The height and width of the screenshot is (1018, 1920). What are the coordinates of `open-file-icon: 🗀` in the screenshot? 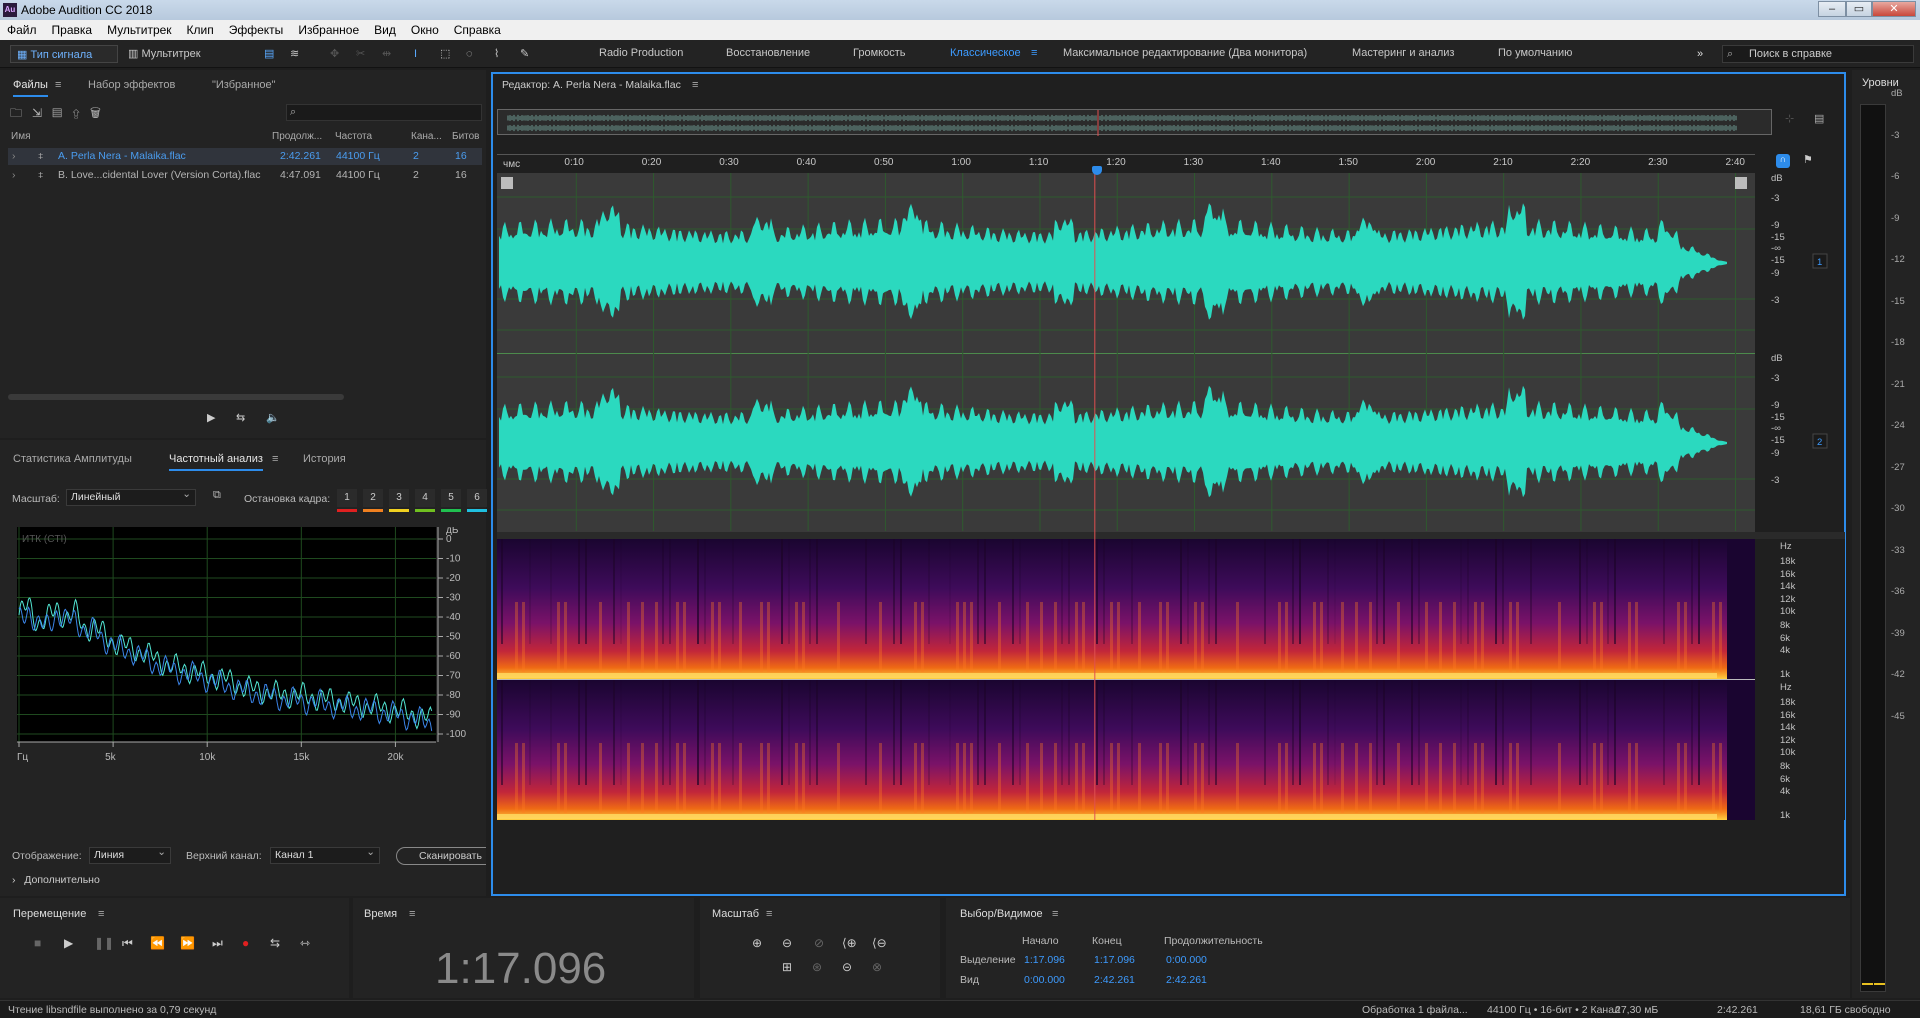 It's located at (21, 113).